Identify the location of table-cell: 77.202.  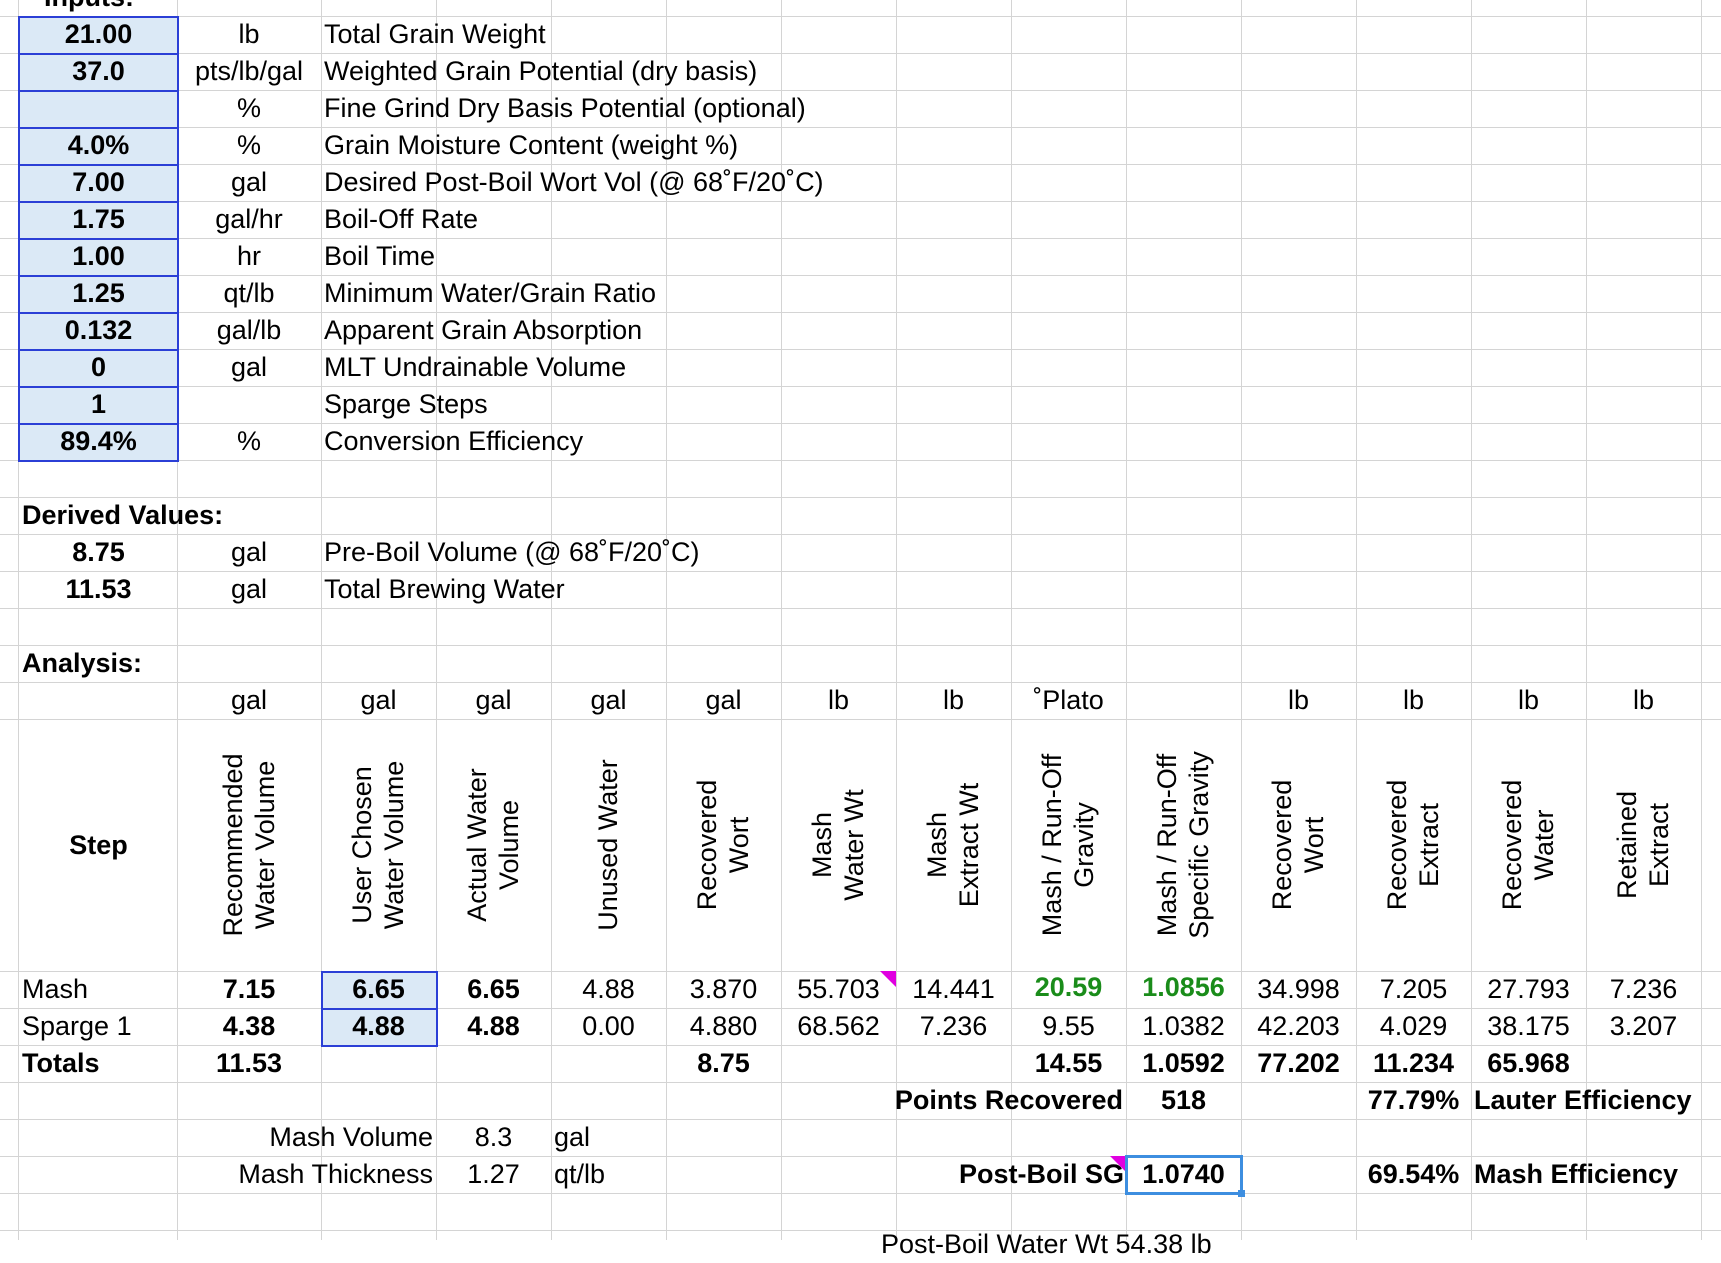
(1298, 1063).